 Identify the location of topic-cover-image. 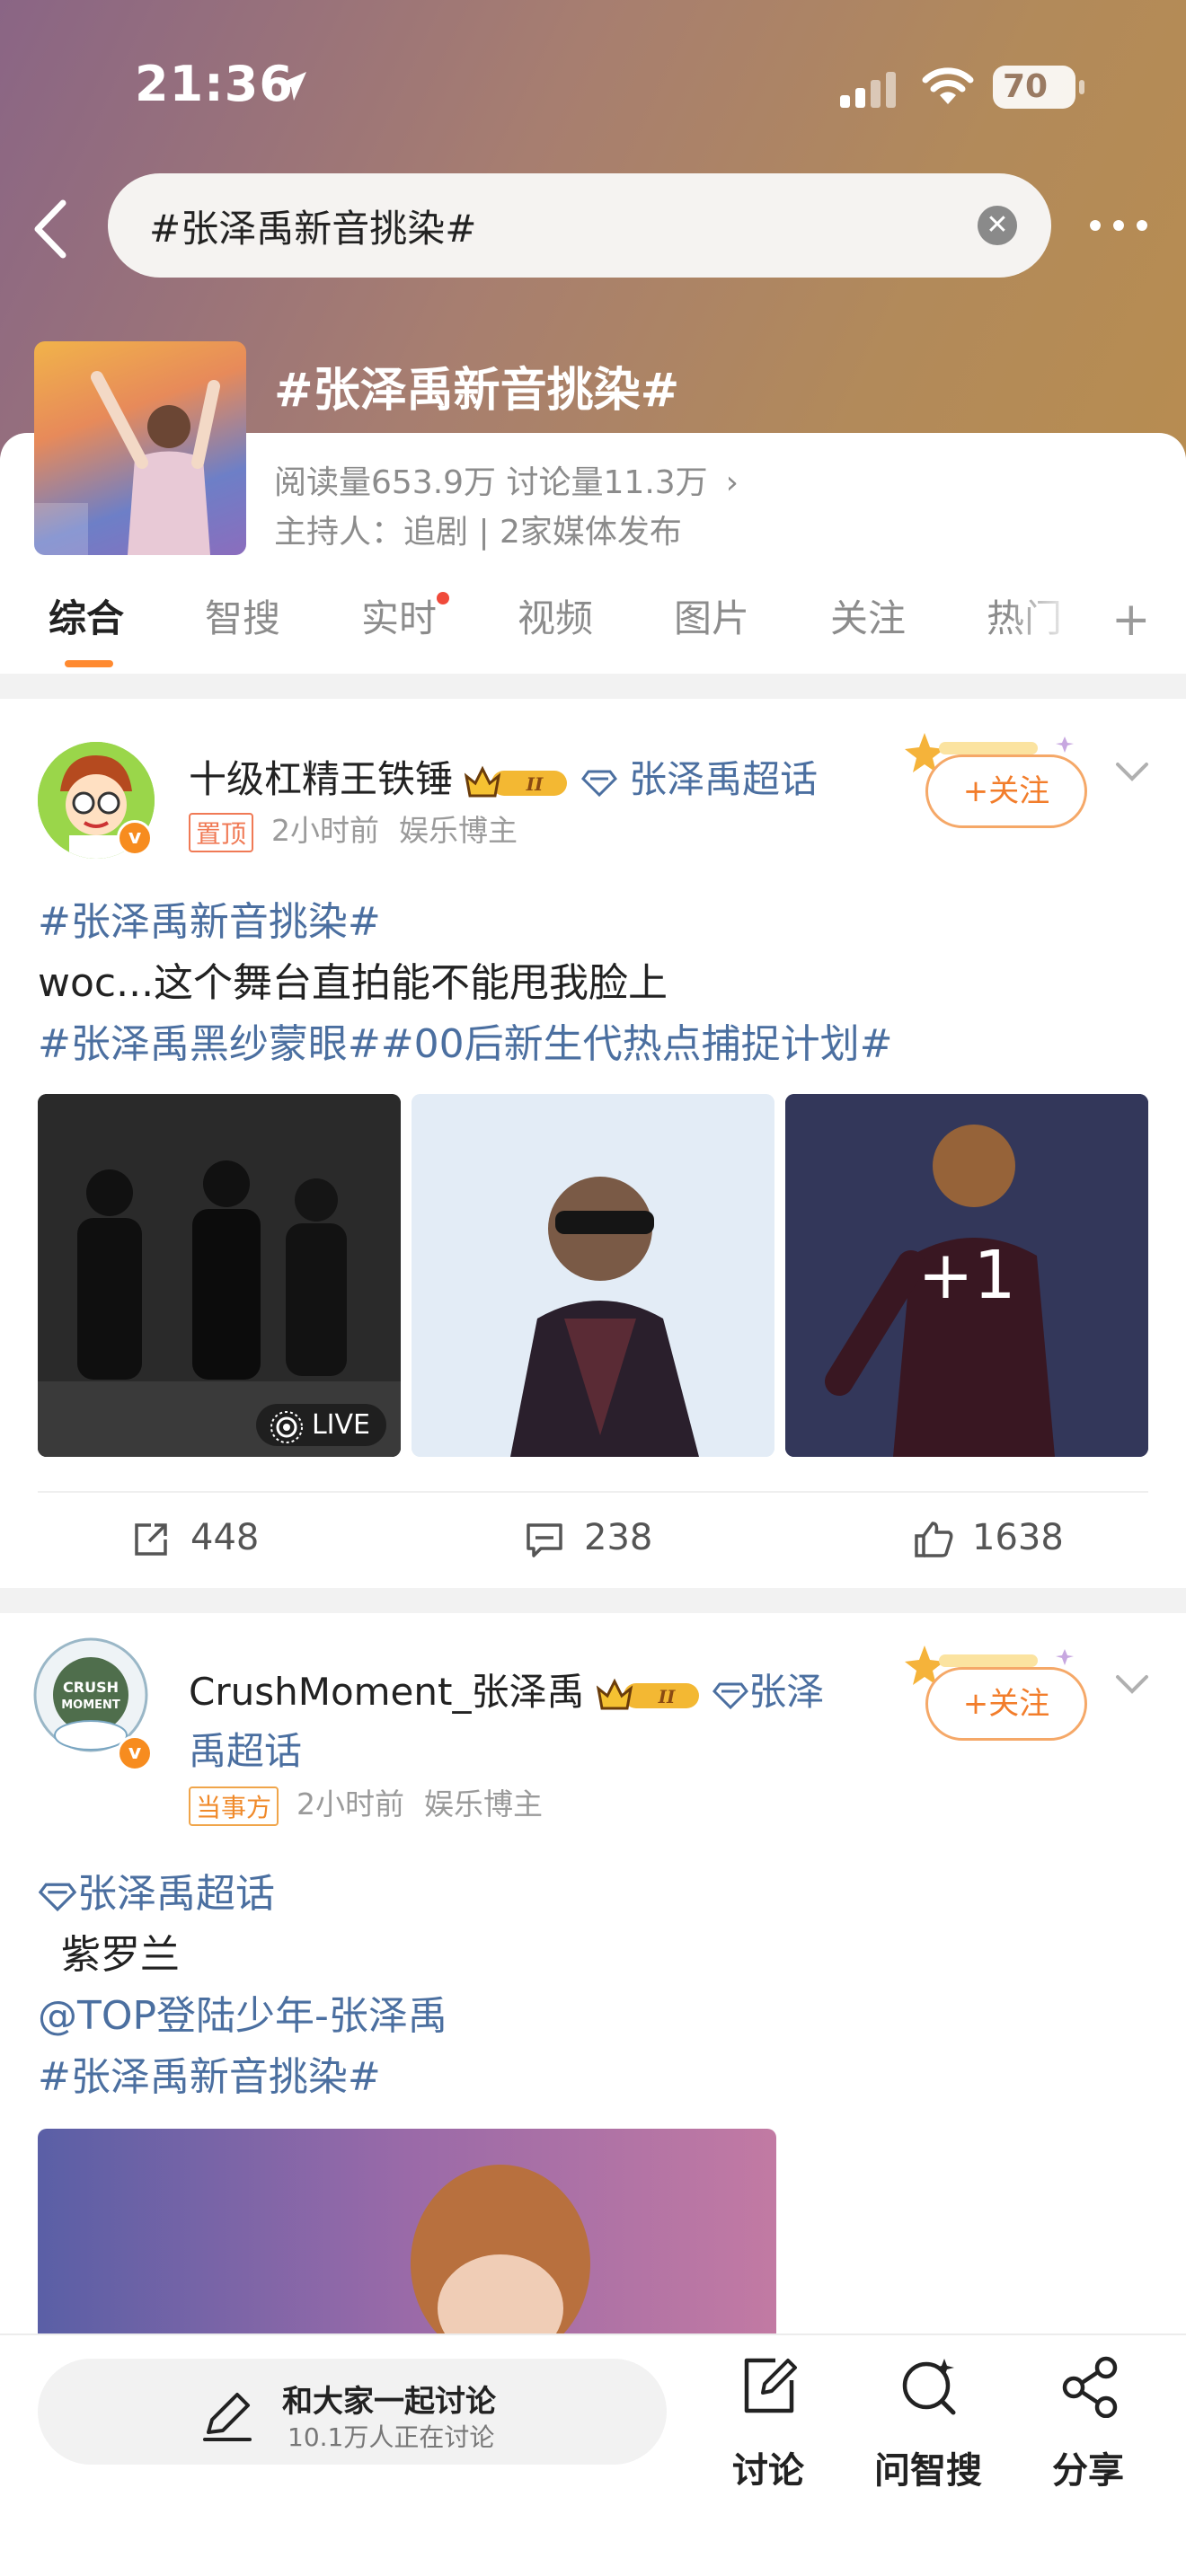
(140, 448).